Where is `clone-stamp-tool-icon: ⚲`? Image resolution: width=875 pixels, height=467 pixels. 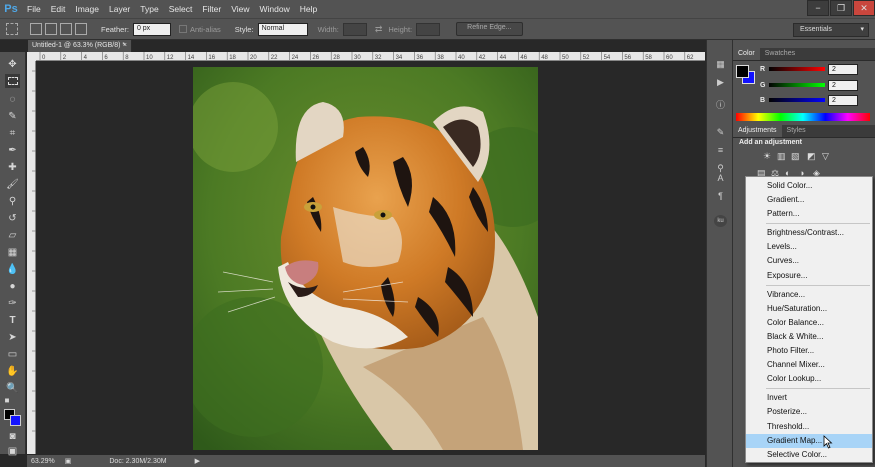 clone-stamp-tool-icon: ⚲ is located at coordinates (12, 201).